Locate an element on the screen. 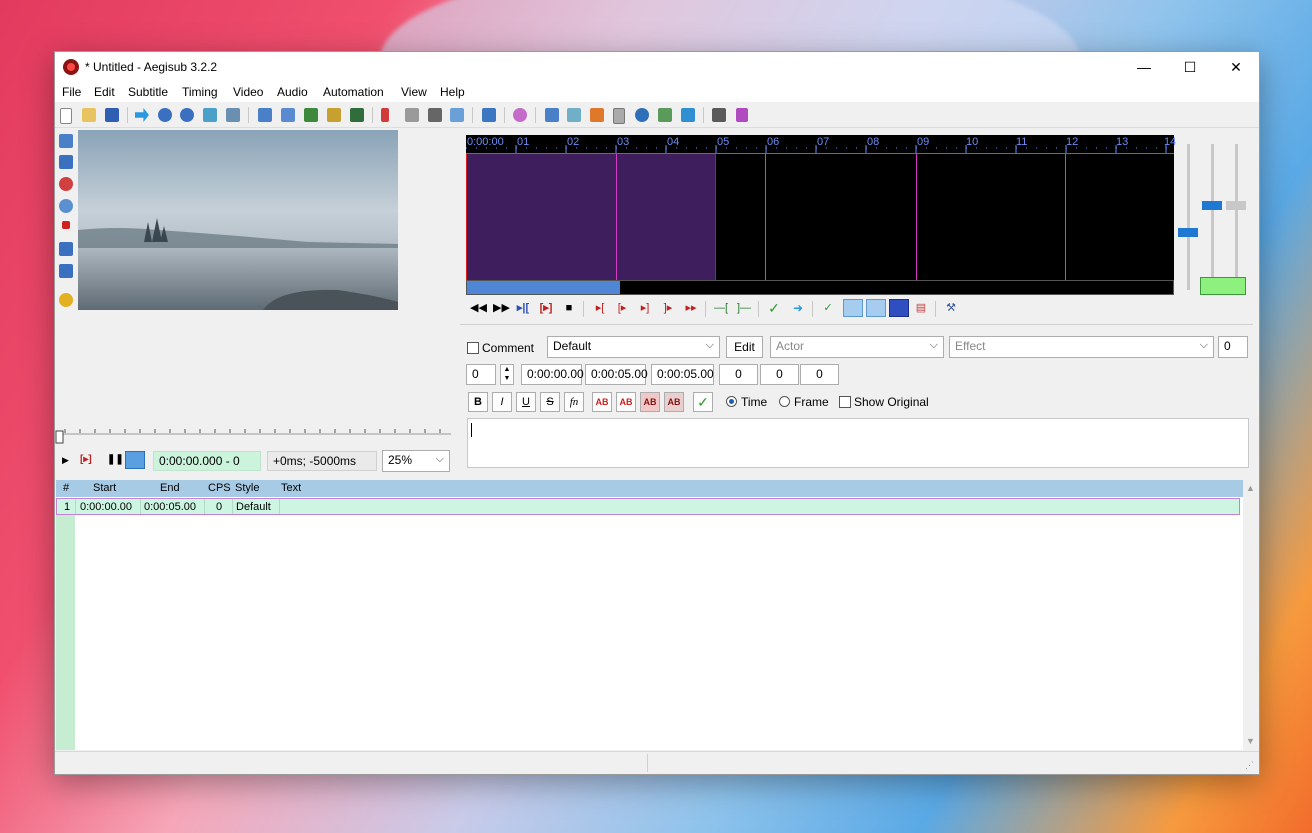  video-seek-slider is located at coordinates (254, 436).